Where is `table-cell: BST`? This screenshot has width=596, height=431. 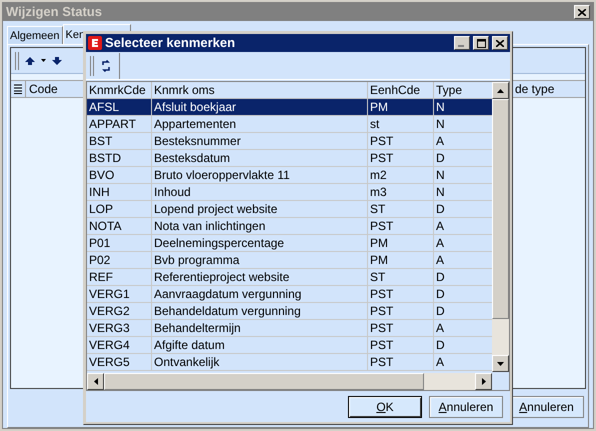 table-cell: BST is located at coordinates (119, 141).